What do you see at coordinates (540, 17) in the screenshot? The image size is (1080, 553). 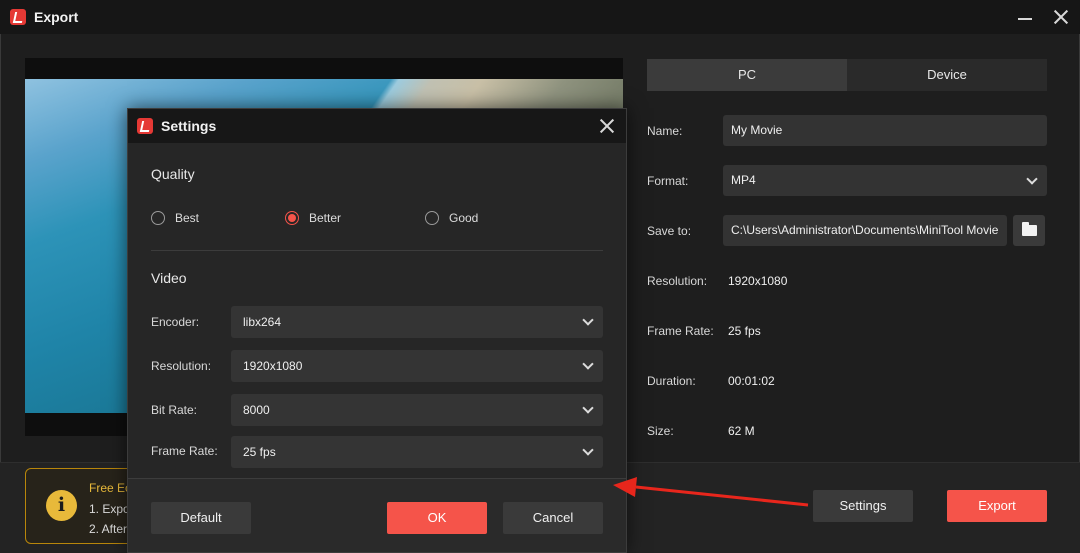 I see `title-bar: Export` at bounding box center [540, 17].